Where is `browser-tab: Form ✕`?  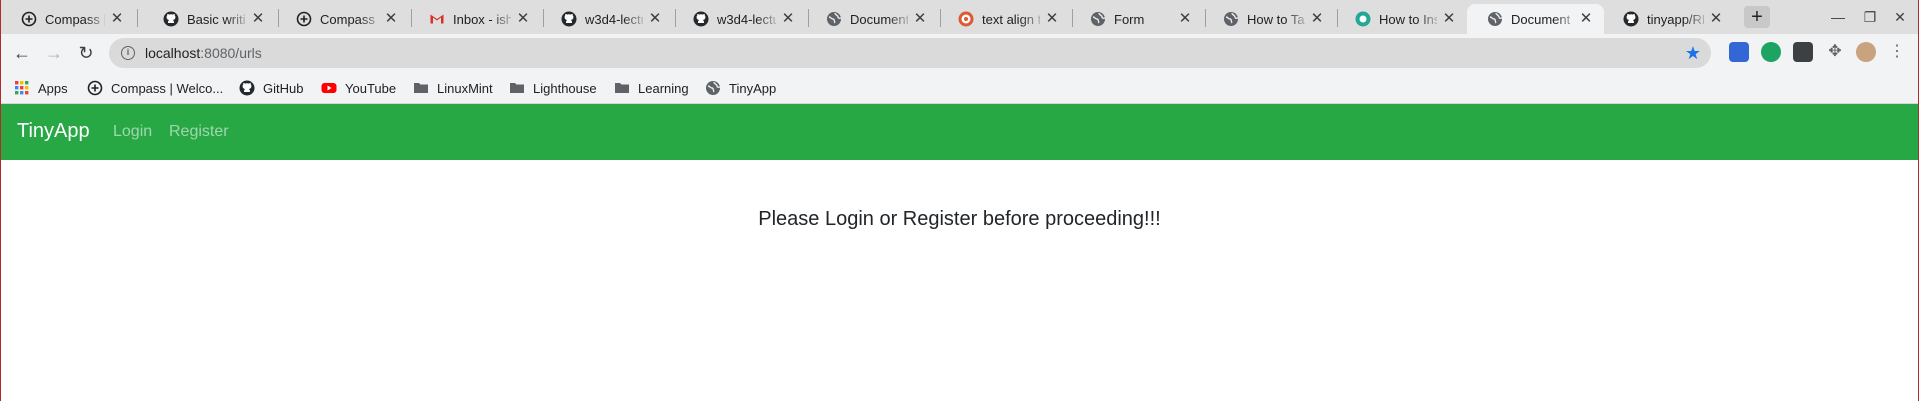 browser-tab: Form ✕ is located at coordinates (1136, 19).